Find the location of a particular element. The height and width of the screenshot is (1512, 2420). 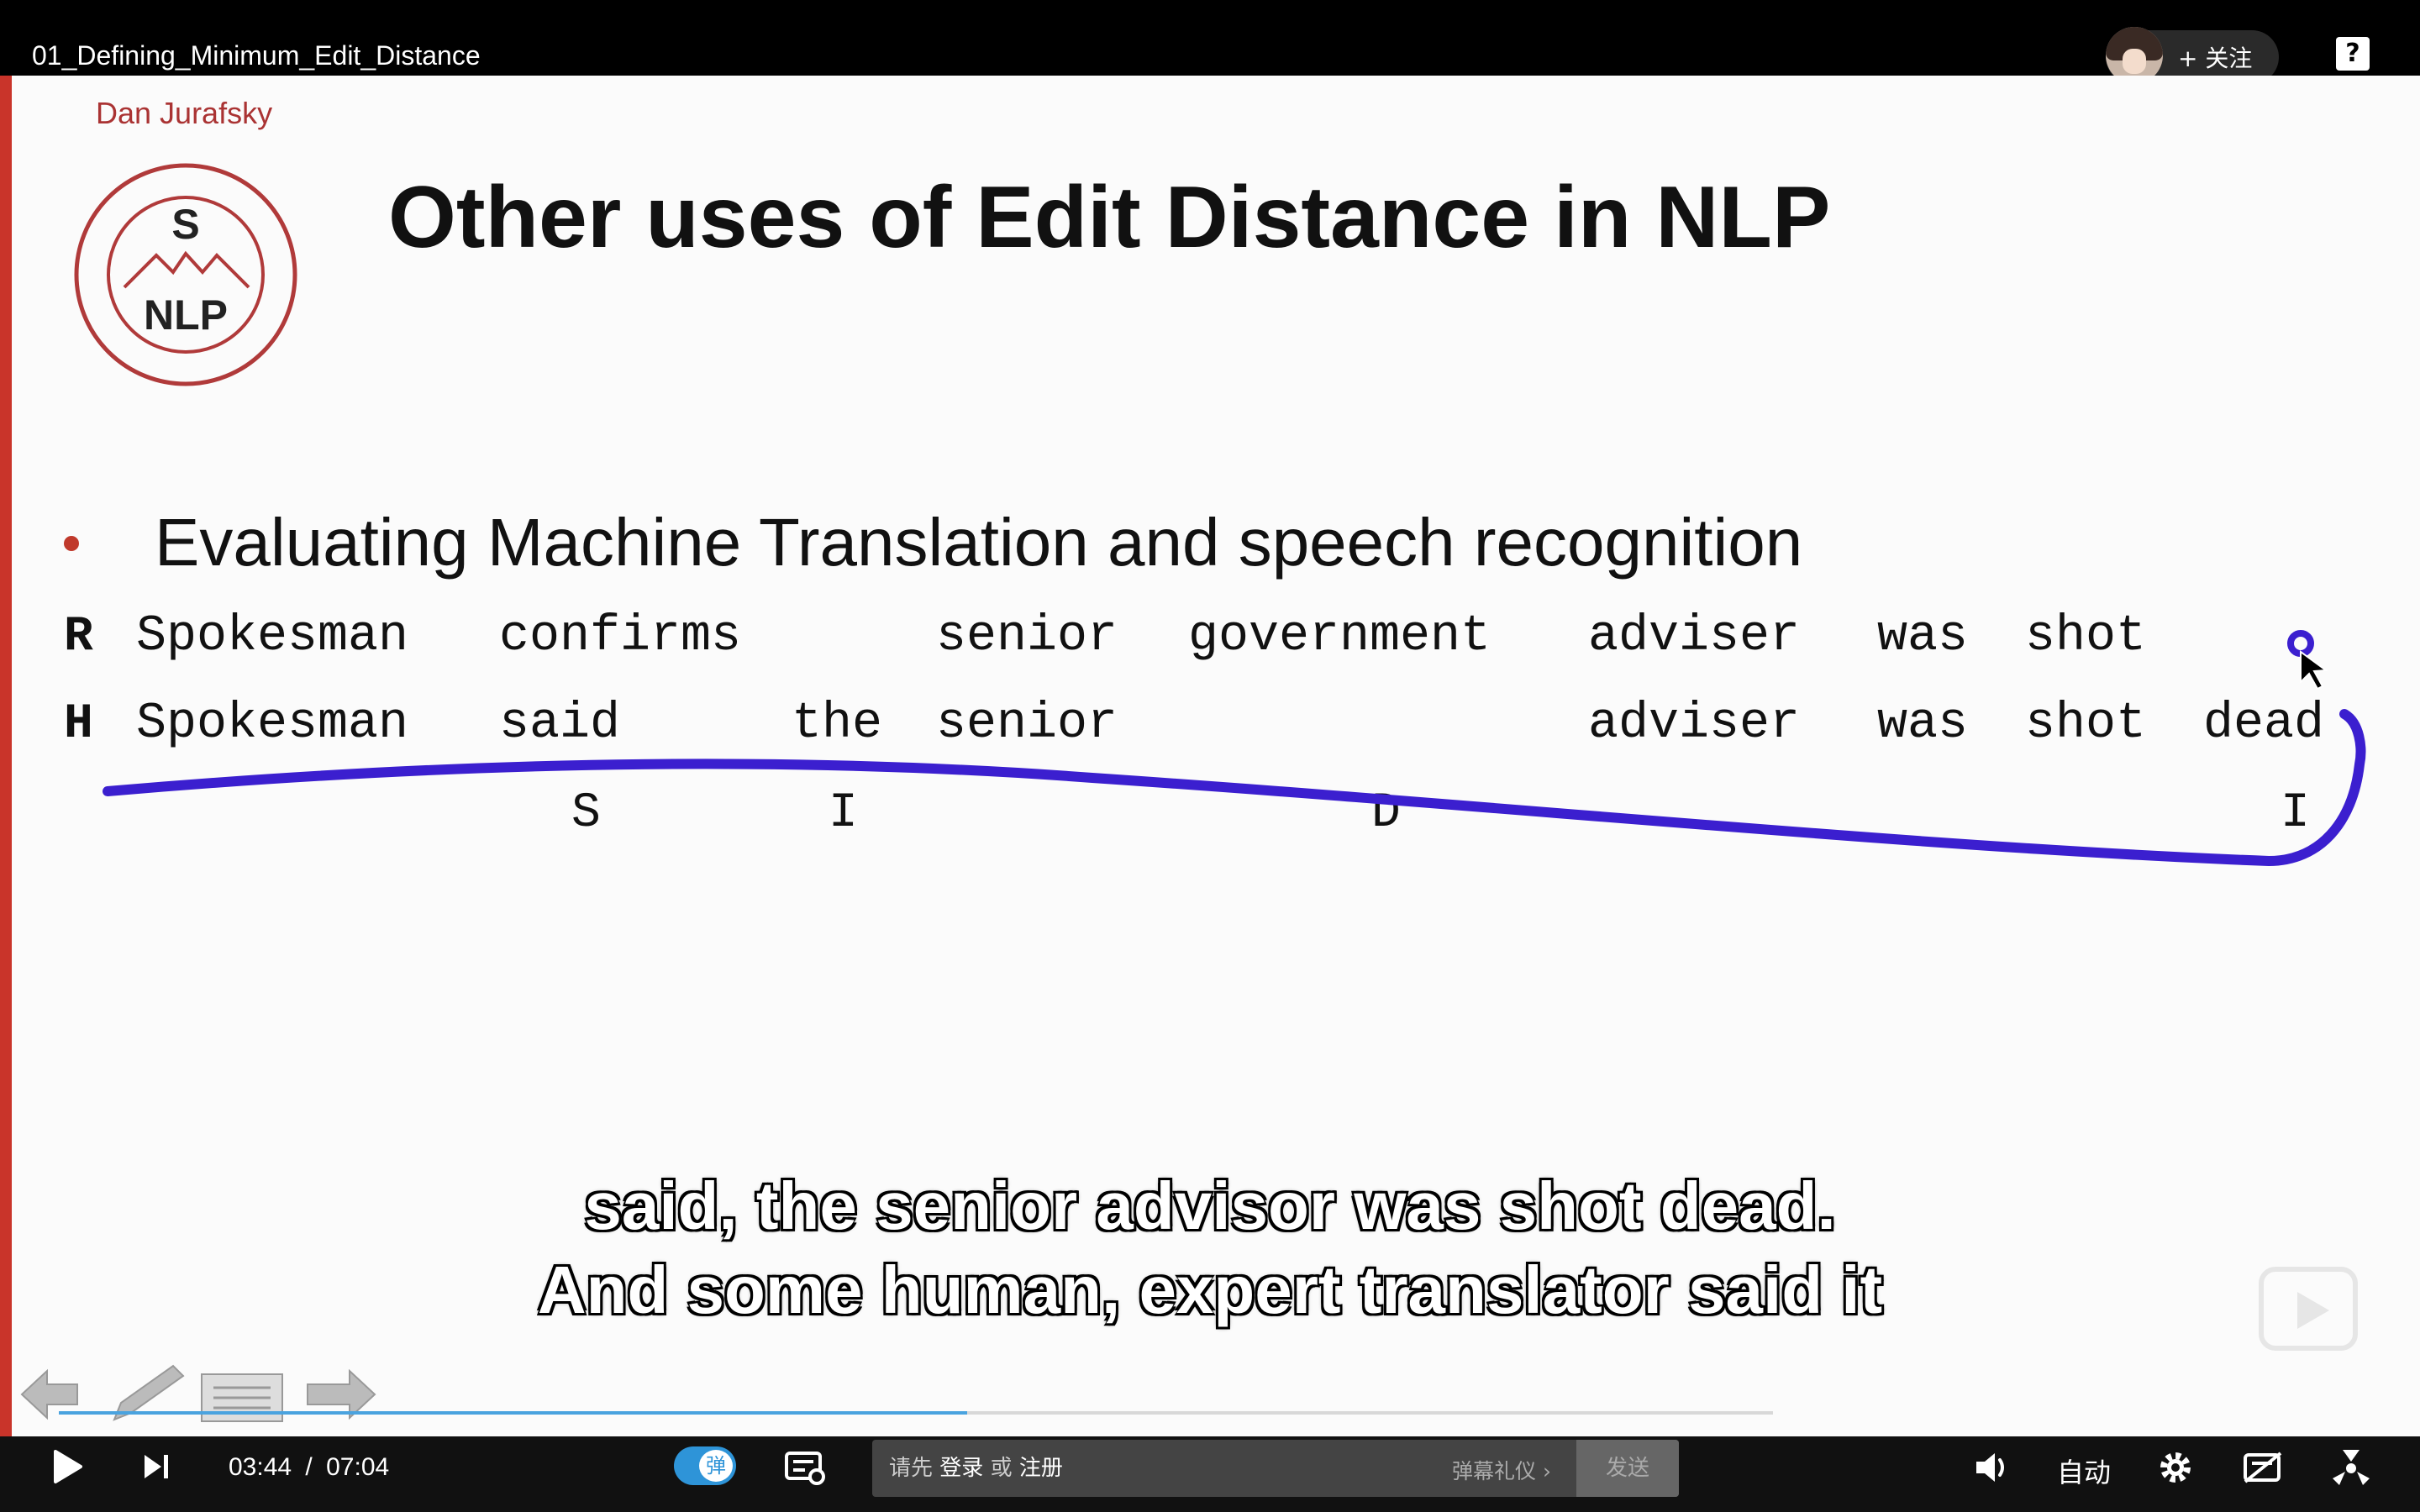

volume-icon is located at coordinates (1992, 1467).